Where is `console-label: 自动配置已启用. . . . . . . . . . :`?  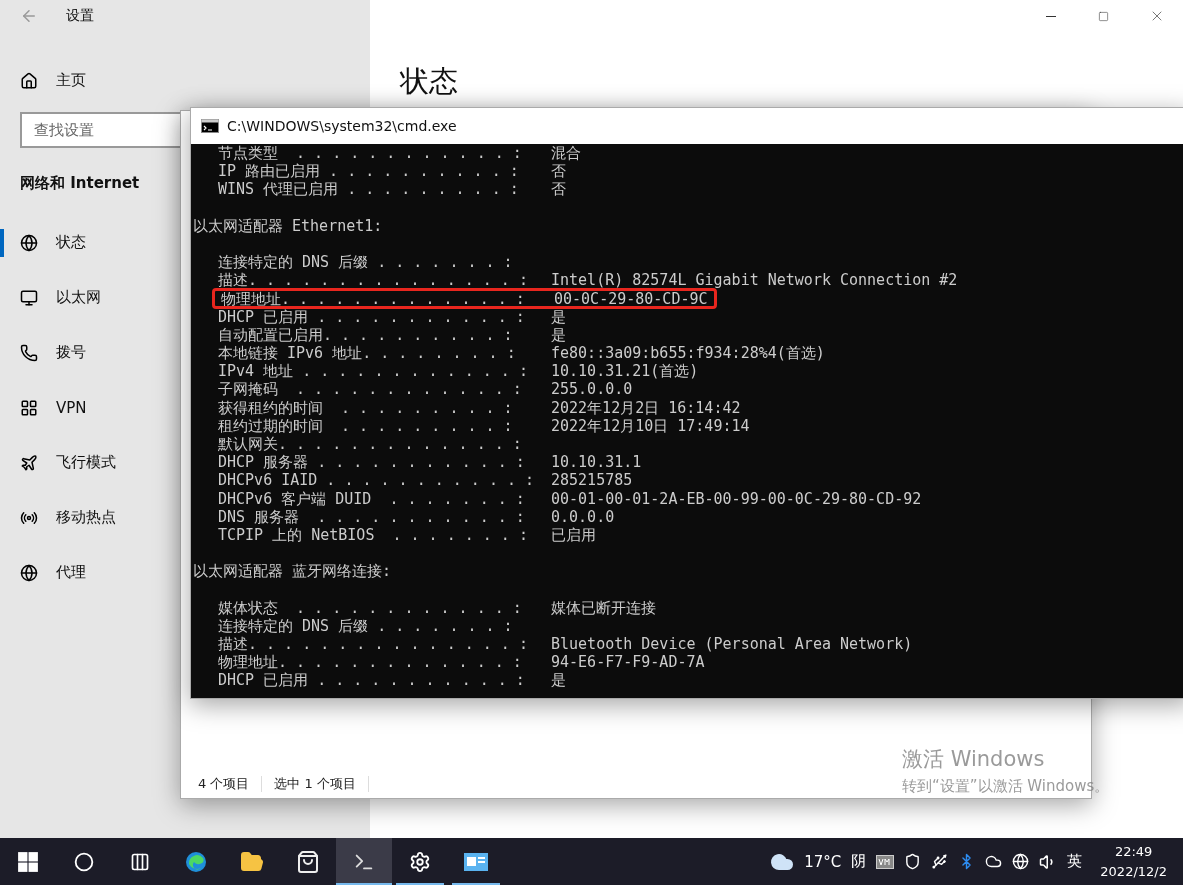
console-label: 自动配置已启用. . . . . . . . . . : is located at coordinates (366, 335).